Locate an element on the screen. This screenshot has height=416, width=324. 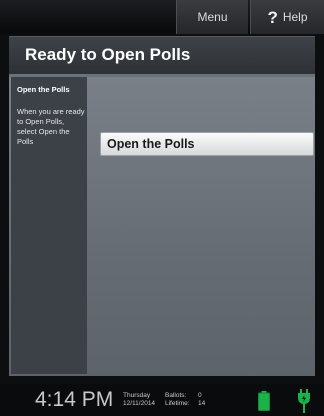
date-display: Thursday 12/11/2014 is located at coordinates (139, 400).